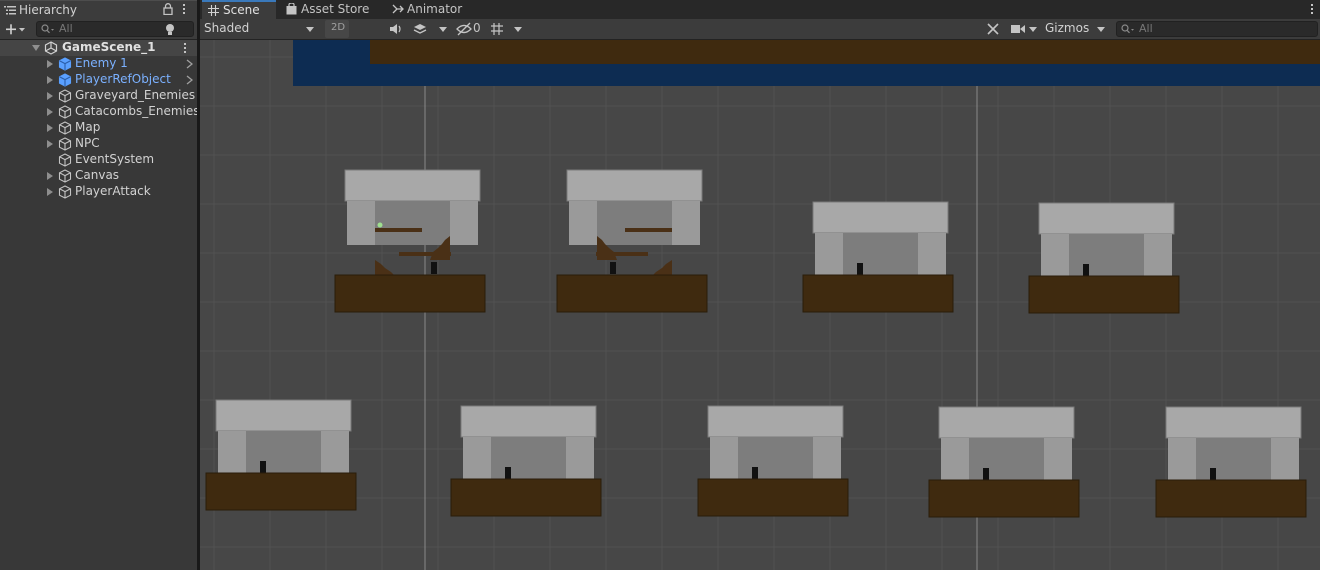 The image size is (1320, 570). I want to click on hierarchy-item: Graveyard_Enemies, so click(98, 96).